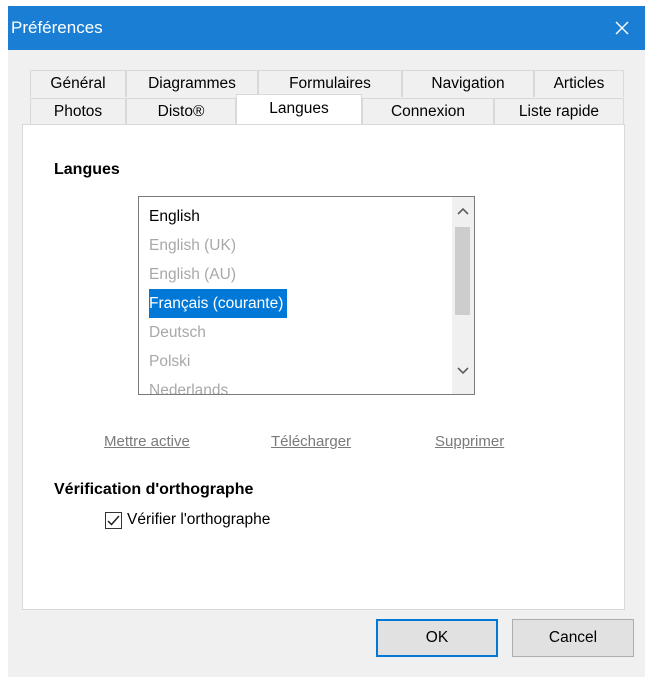 This screenshot has width=645, height=677. I want to click on list-item: English, so click(299, 216).